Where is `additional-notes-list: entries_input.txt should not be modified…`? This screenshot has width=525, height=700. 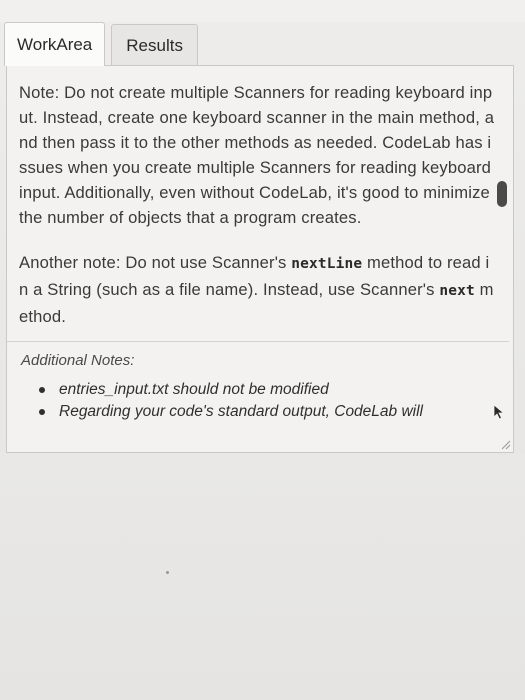
additional-notes-list: entries_input.txt should not be modified… is located at coordinates (258, 401).